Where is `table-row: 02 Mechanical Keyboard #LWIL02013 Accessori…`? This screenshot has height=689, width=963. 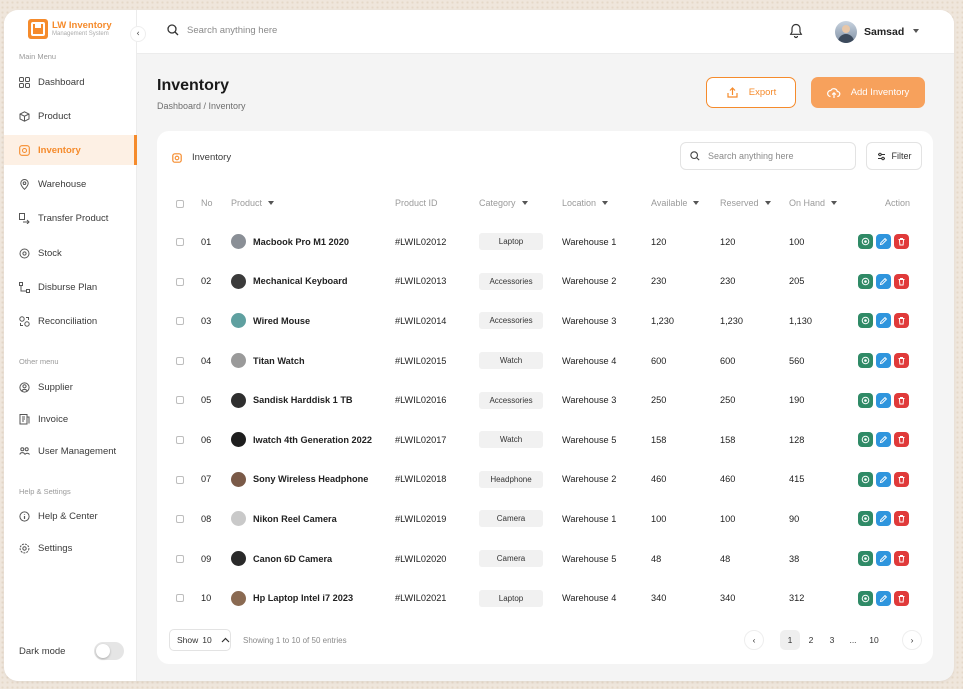 table-row: 02 Mechanical Keyboard #LWIL02013 Accessori… is located at coordinates (545, 282).